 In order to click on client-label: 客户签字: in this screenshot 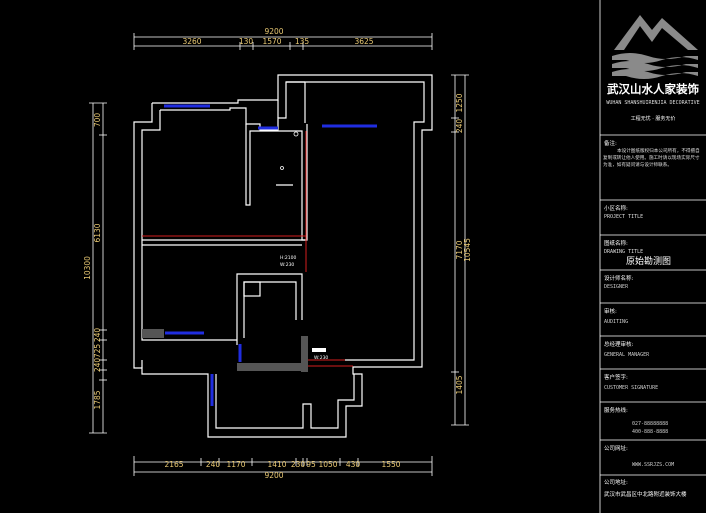, I will do `click(616, 377)`.